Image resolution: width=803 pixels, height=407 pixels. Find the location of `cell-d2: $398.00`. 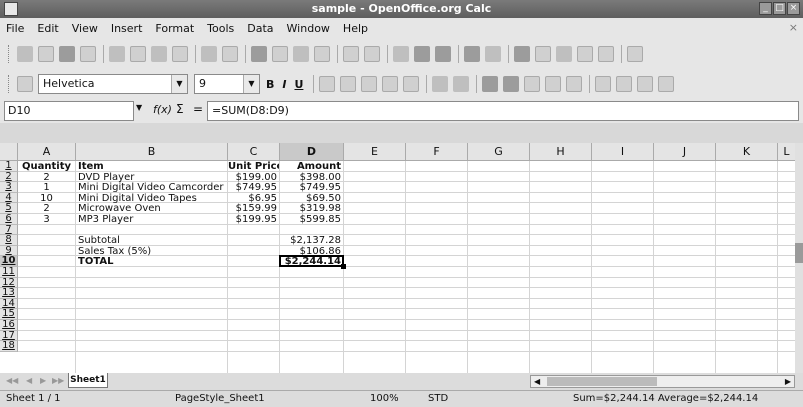

cell-d2: $398.00 is located at coordinates (311, 177).